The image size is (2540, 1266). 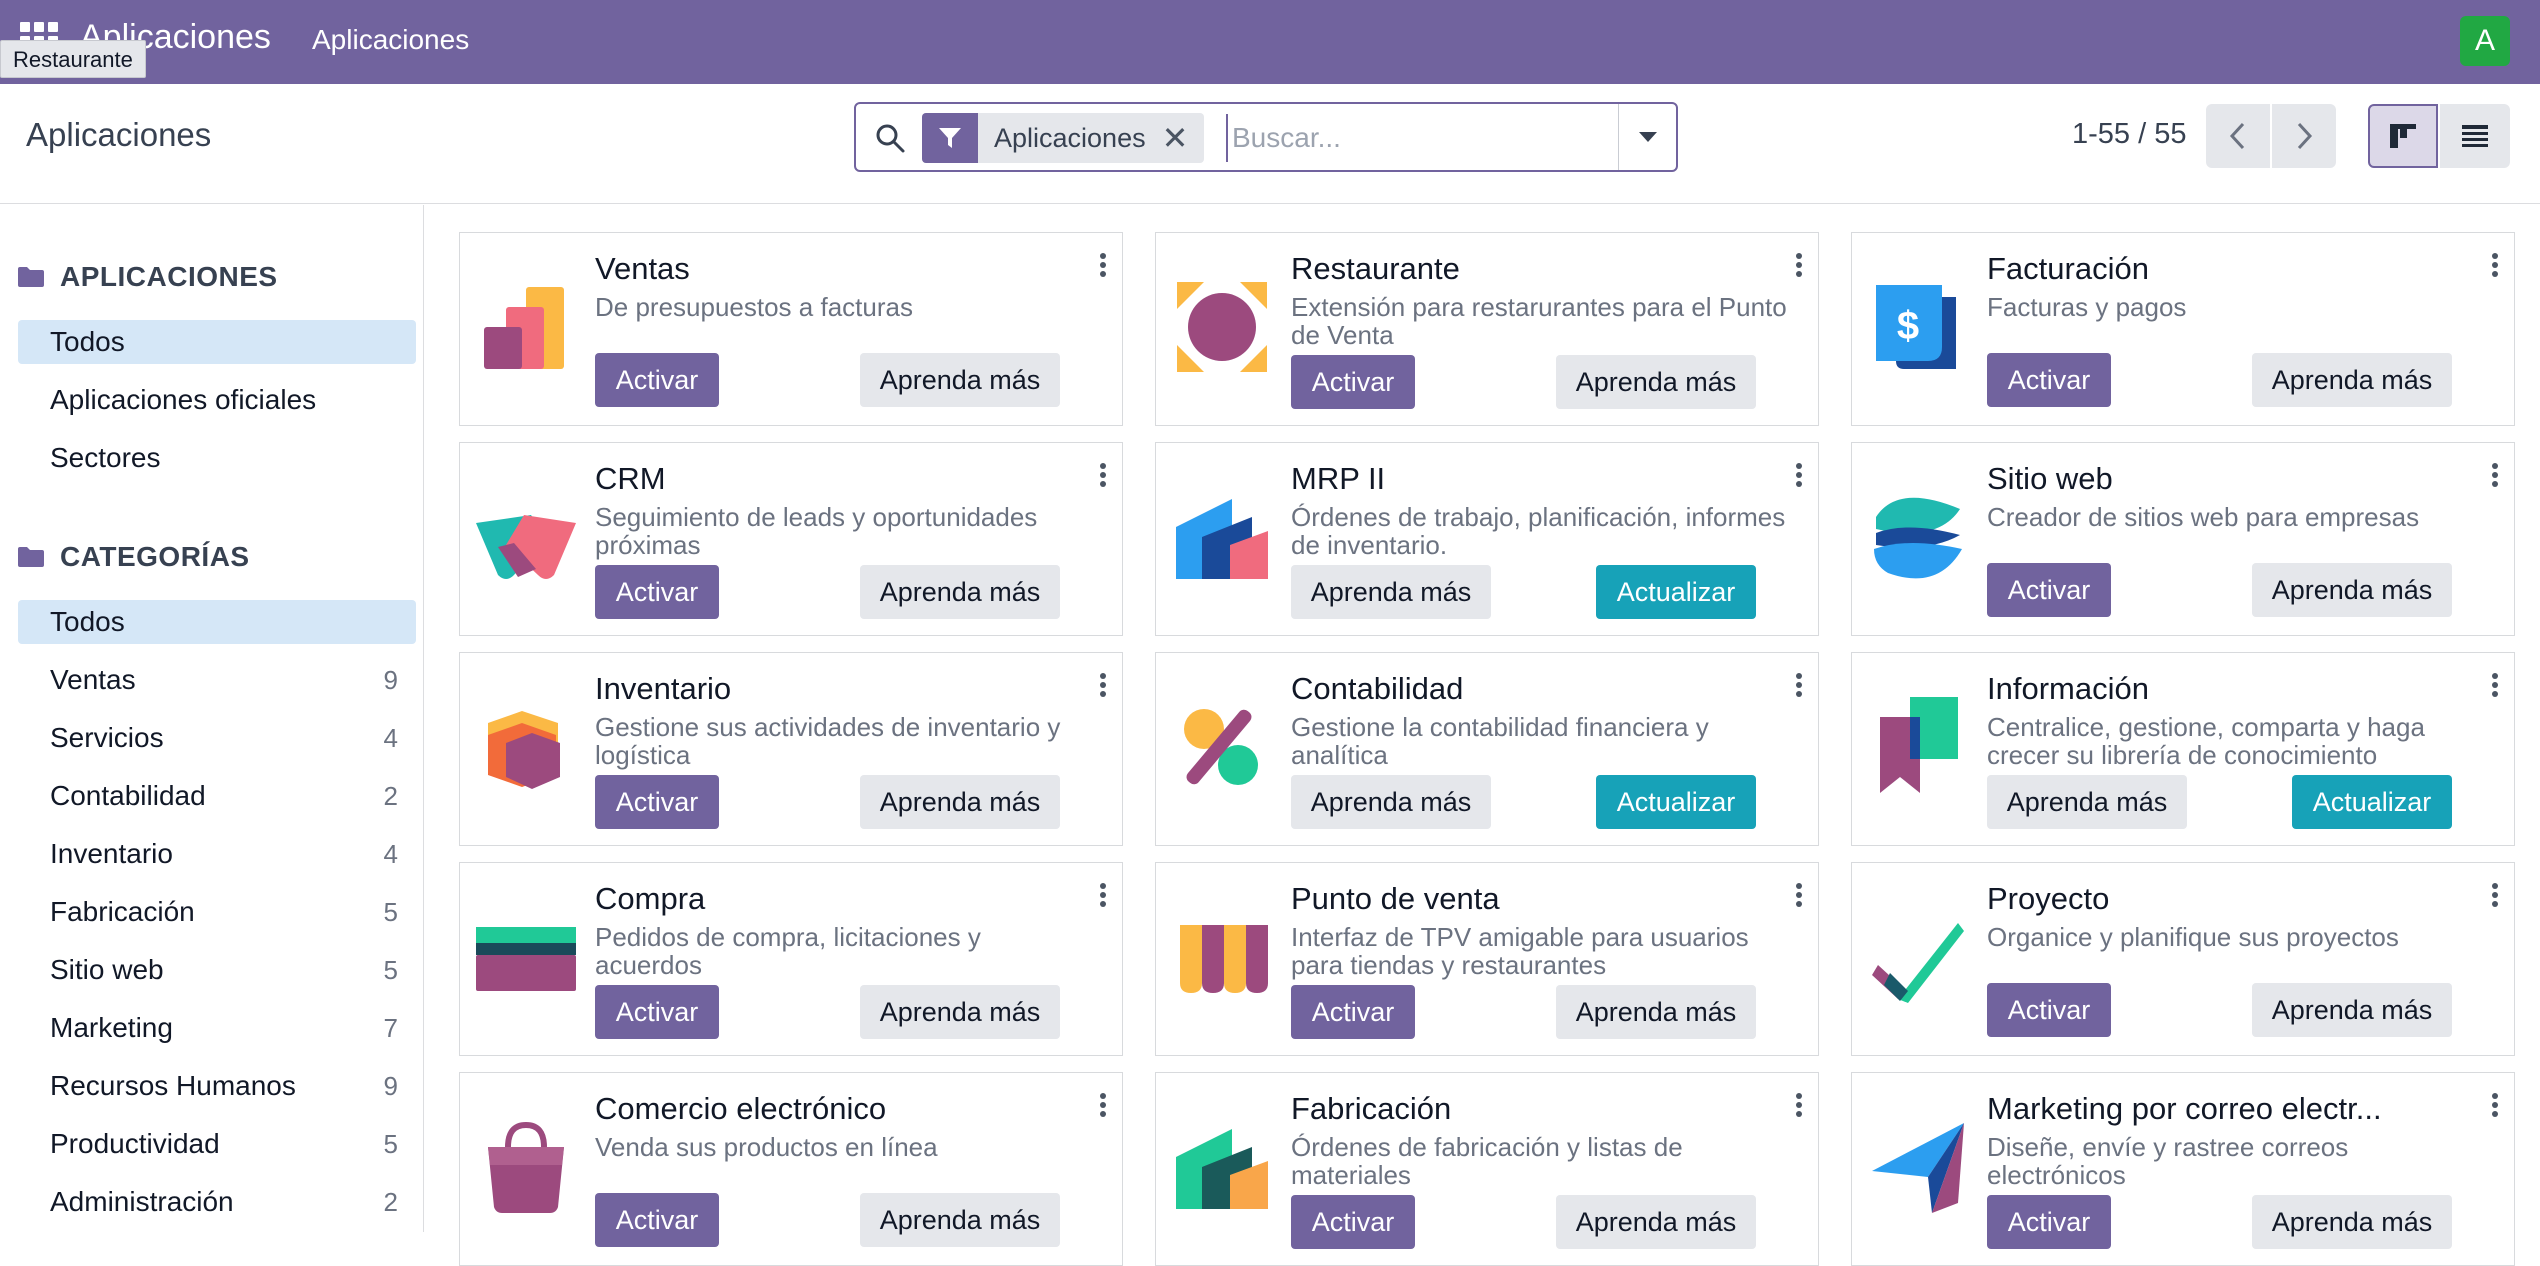 I want to click on user-avatar: A, so click(x=2485, y=41).